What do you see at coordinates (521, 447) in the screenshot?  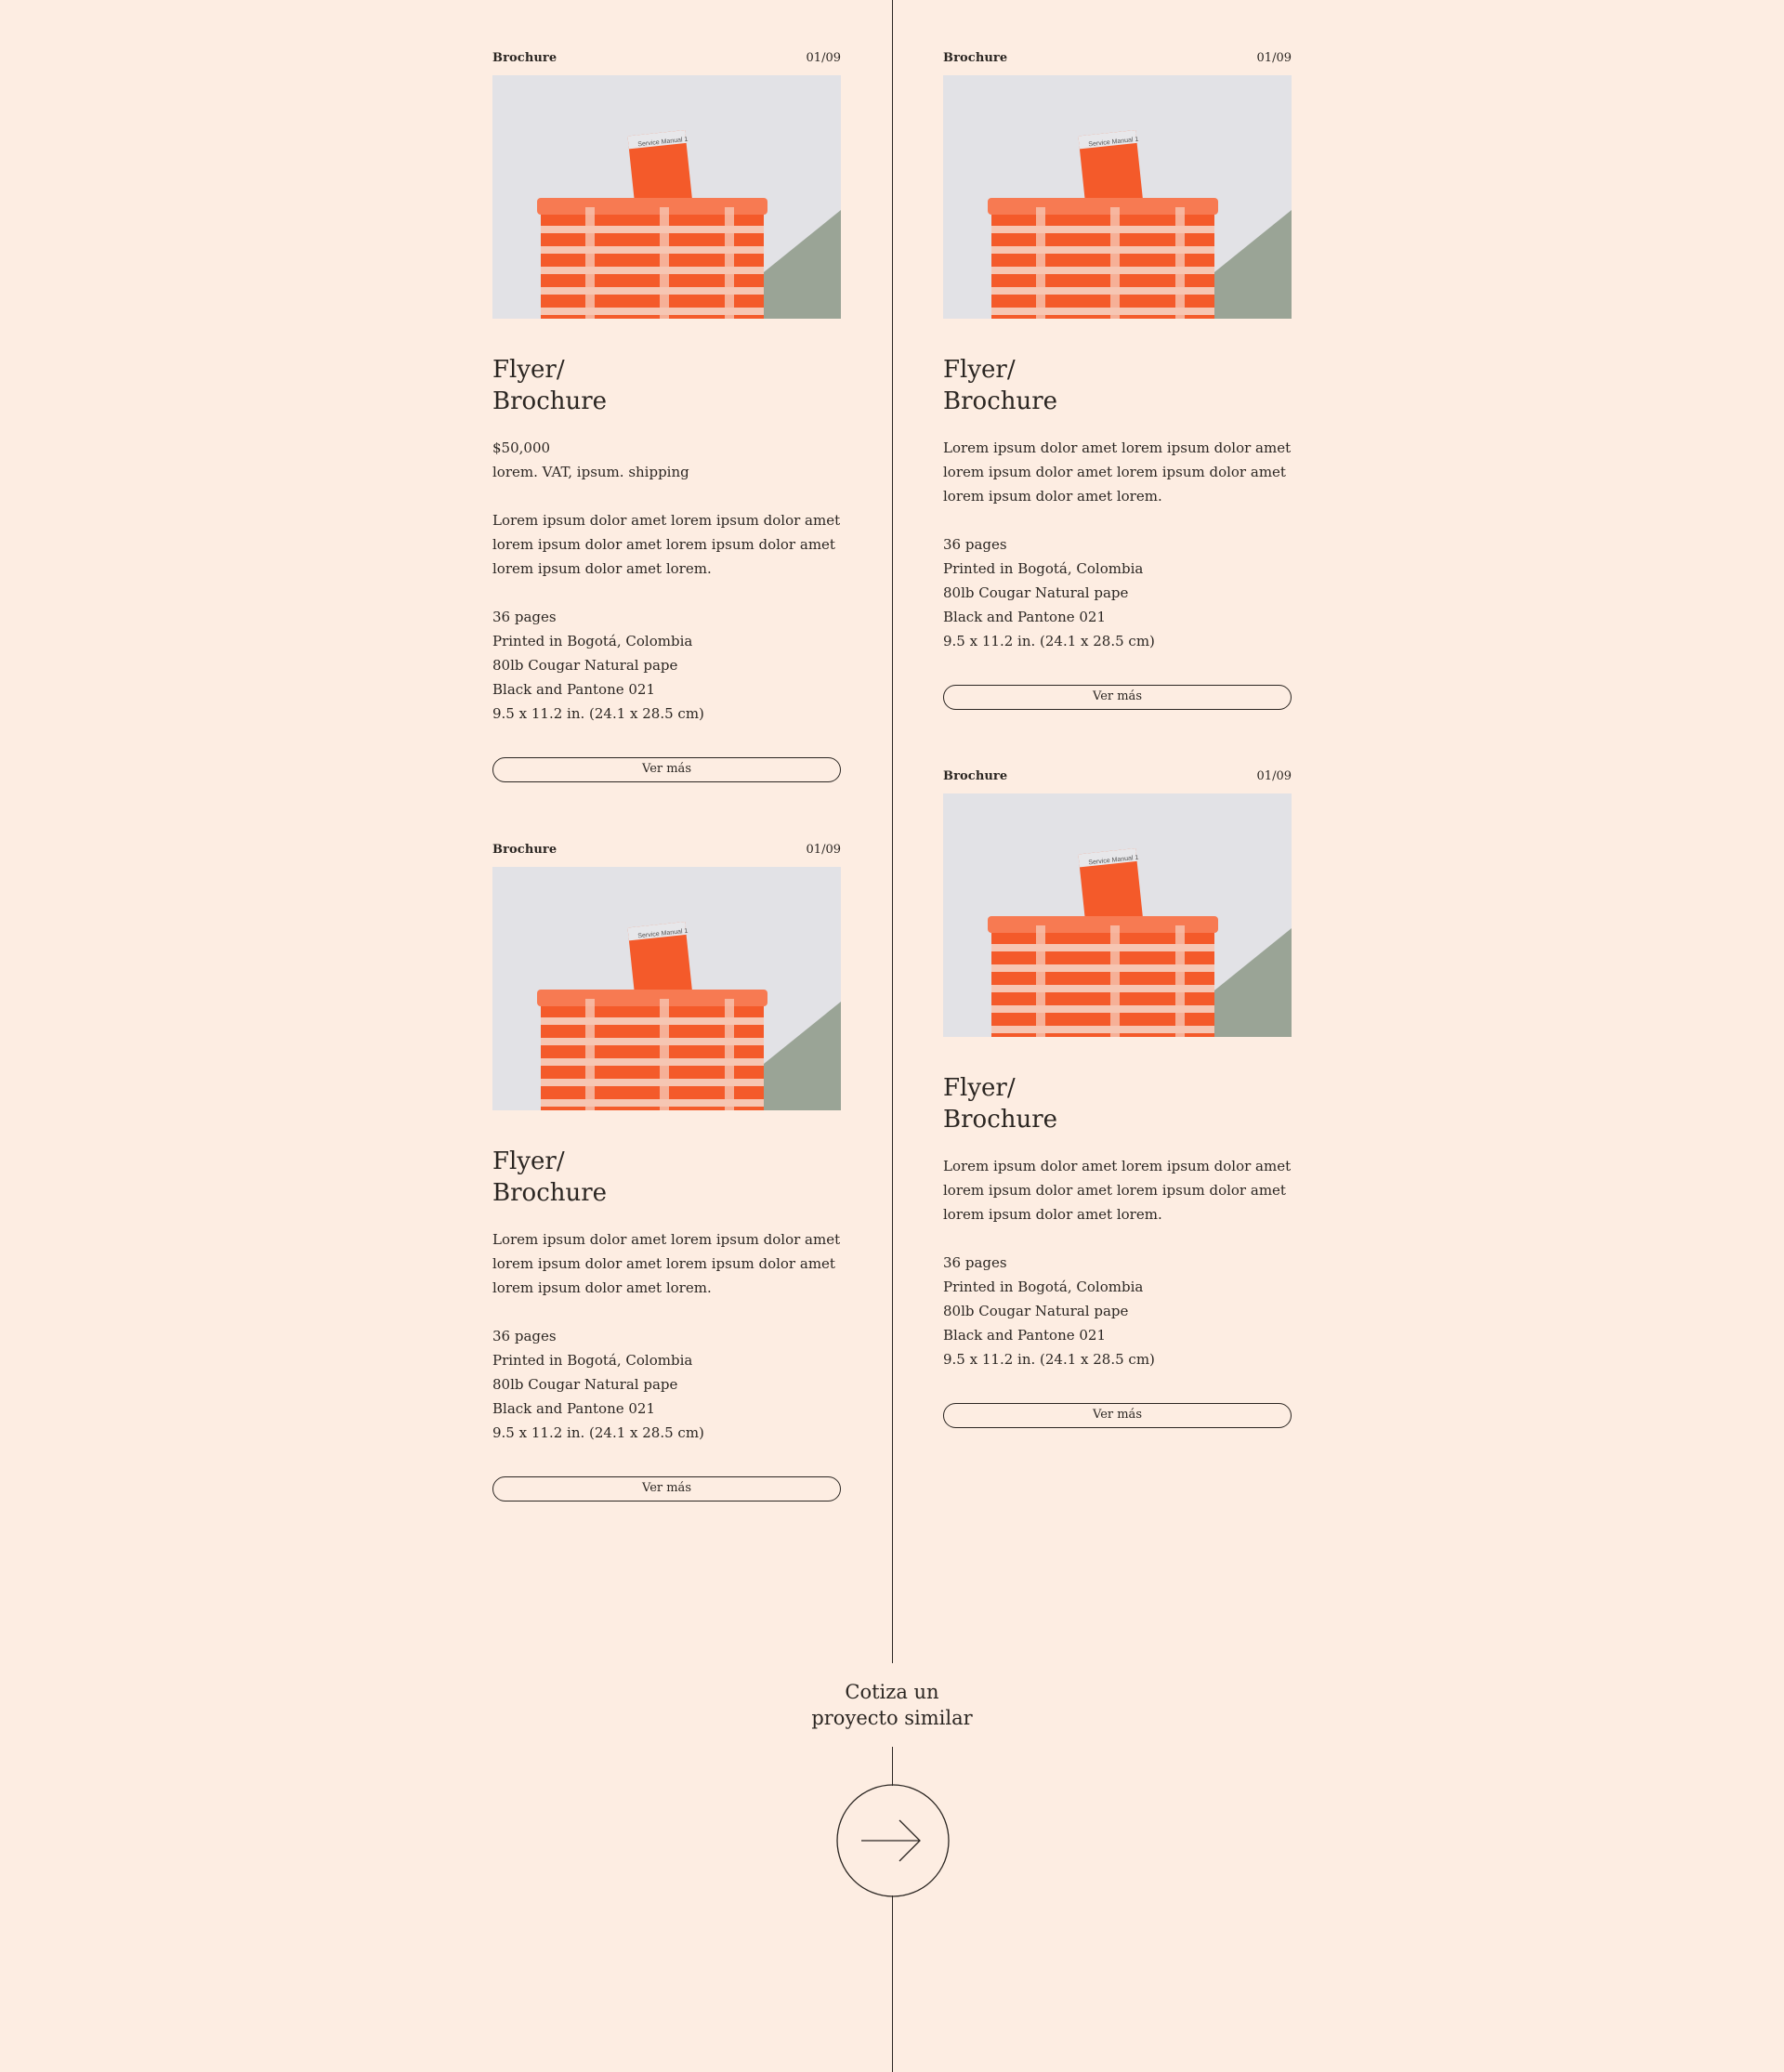 I see `price: $50,000` at bounding box center [521, 447].